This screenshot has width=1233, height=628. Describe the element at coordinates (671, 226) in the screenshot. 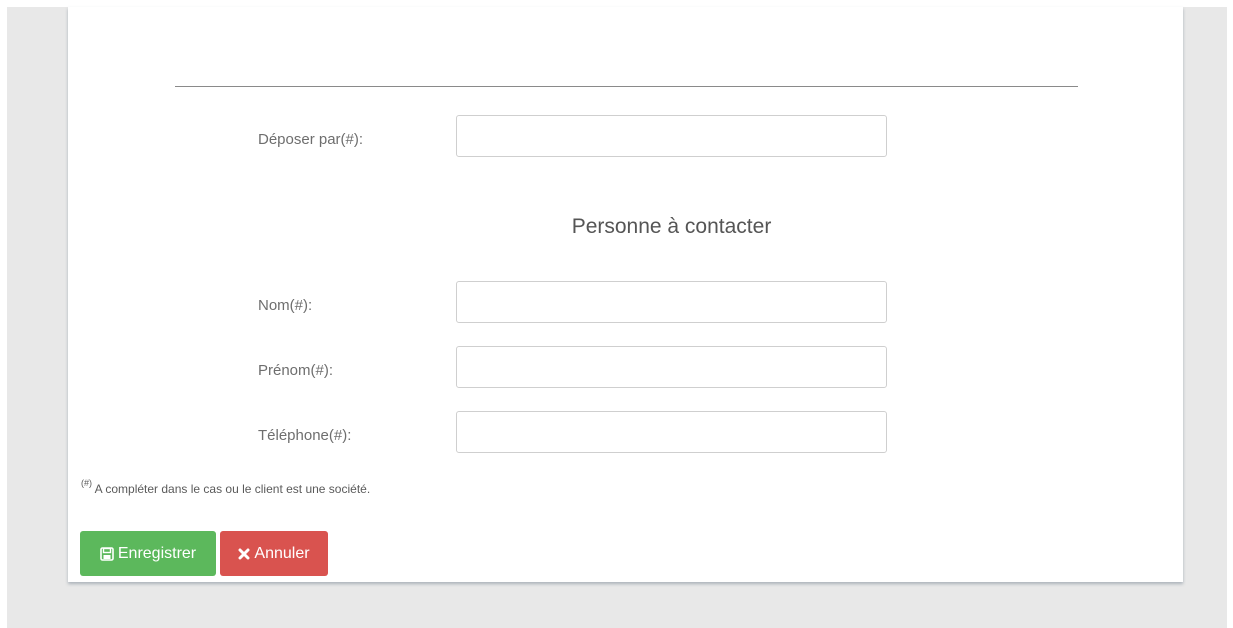

I see `section-title-contact: Personne à contacter` at that location.